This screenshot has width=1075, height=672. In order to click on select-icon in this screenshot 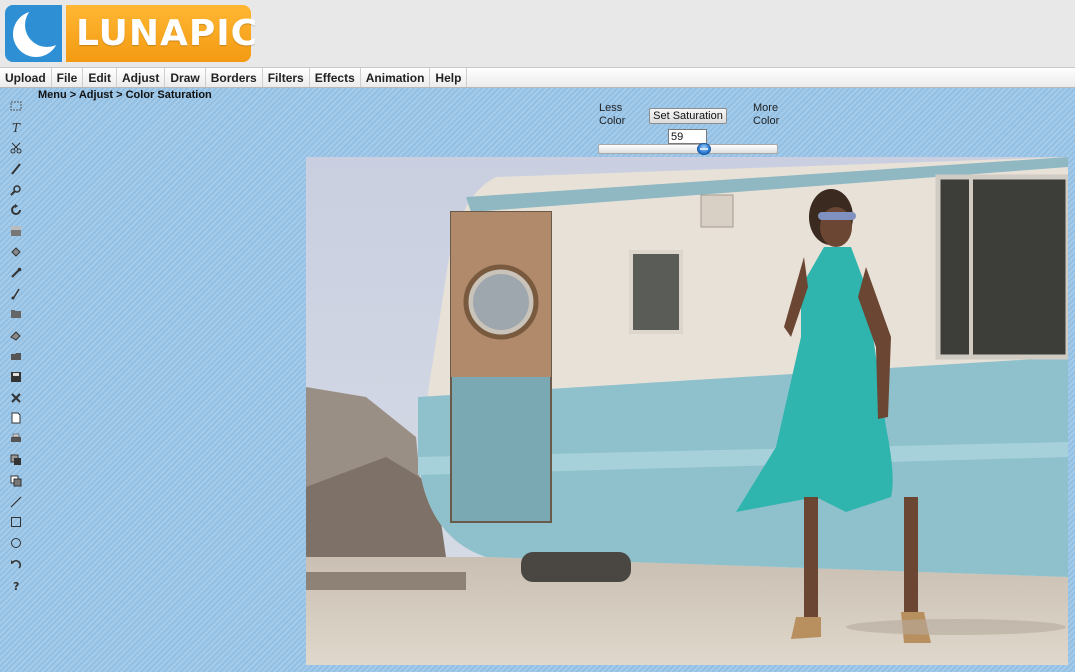, I will do `click(16, 106)`.